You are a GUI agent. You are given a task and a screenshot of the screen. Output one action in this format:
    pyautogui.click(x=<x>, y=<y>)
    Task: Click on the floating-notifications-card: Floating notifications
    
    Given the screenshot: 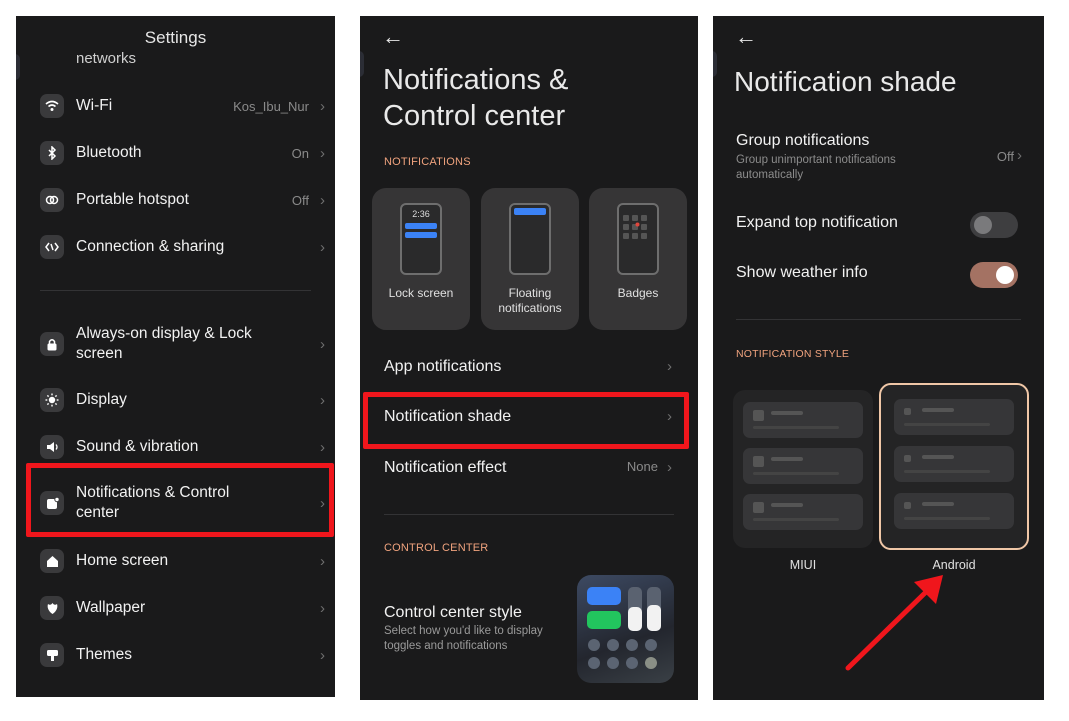 What is the action you would take?
    pyautogui.click(x=530, y=259)
    